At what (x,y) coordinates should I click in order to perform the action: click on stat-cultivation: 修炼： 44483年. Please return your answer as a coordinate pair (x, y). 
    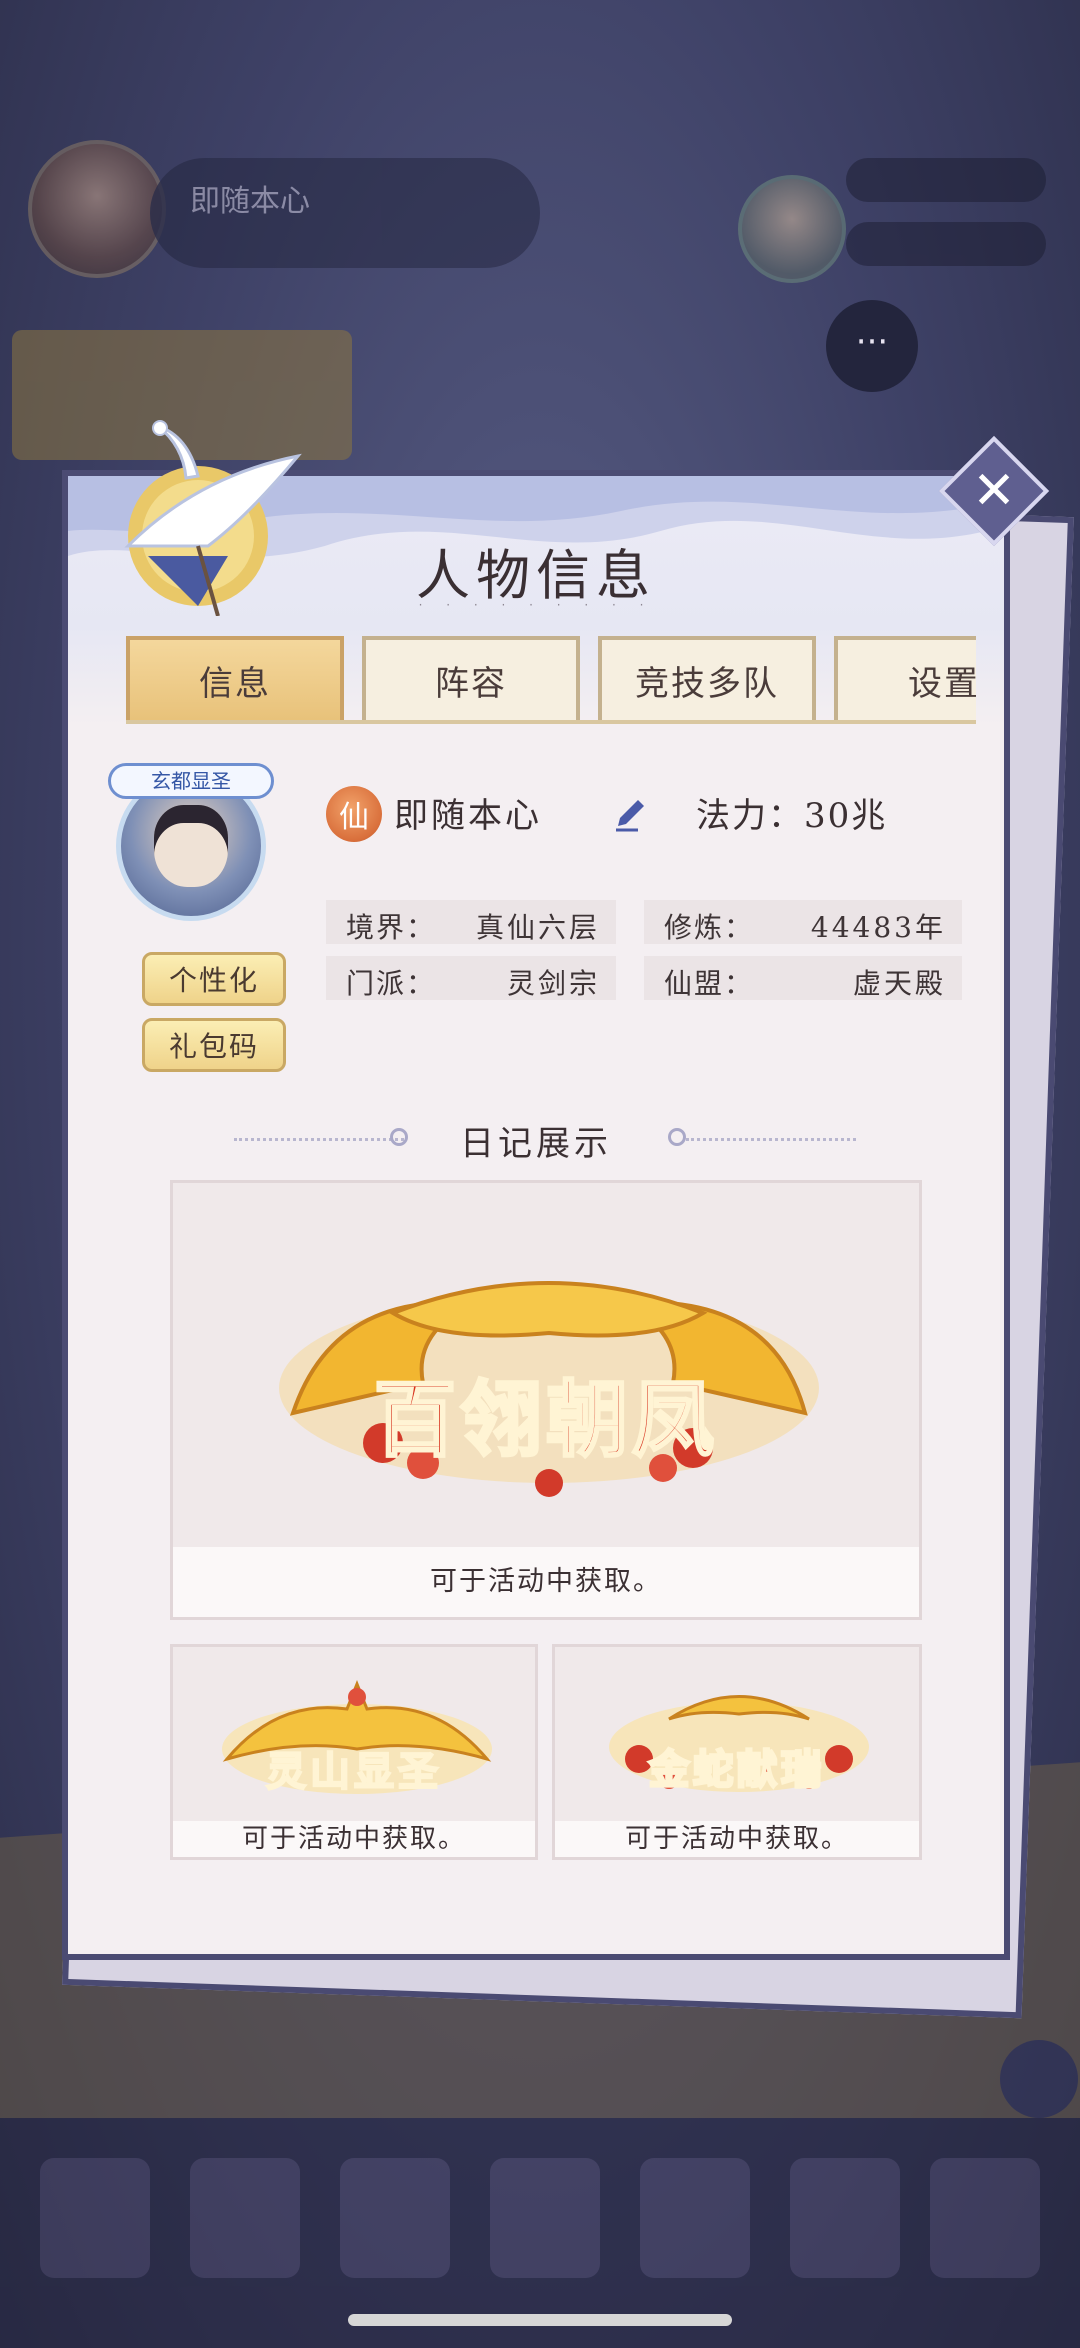
    Looking at the image, I should click on (803, 922).